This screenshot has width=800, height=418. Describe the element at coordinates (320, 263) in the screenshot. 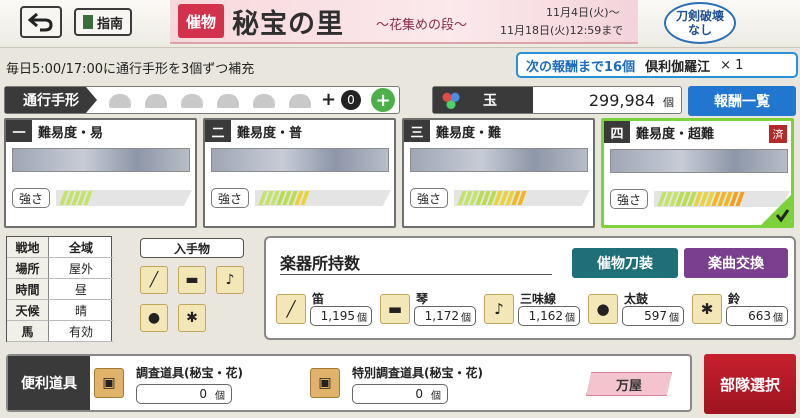

I see `instruments-title: 楽器所持数` at that location.